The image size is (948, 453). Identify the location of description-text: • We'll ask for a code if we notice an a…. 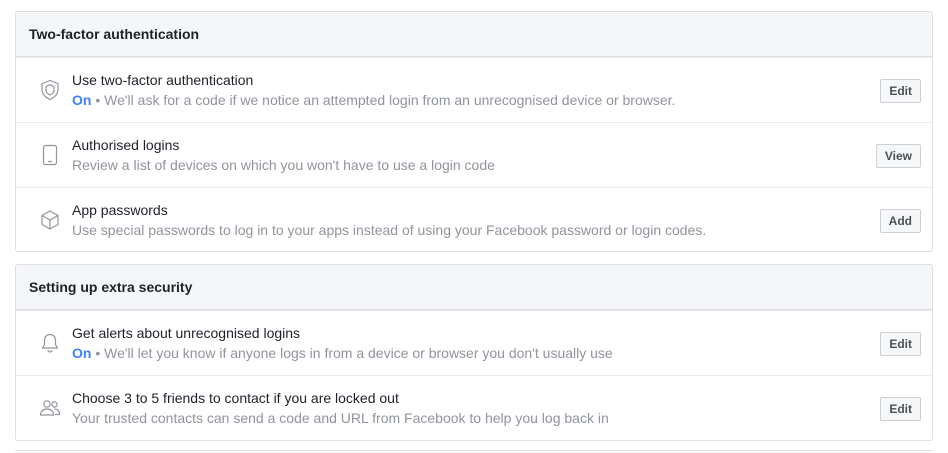
(383, 100).